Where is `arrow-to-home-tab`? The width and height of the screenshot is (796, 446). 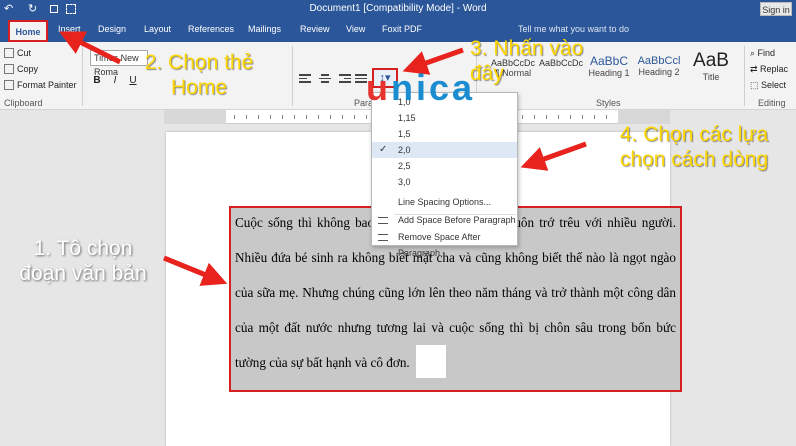
arrow-to-home-tab is located at coordinates (90, 48).